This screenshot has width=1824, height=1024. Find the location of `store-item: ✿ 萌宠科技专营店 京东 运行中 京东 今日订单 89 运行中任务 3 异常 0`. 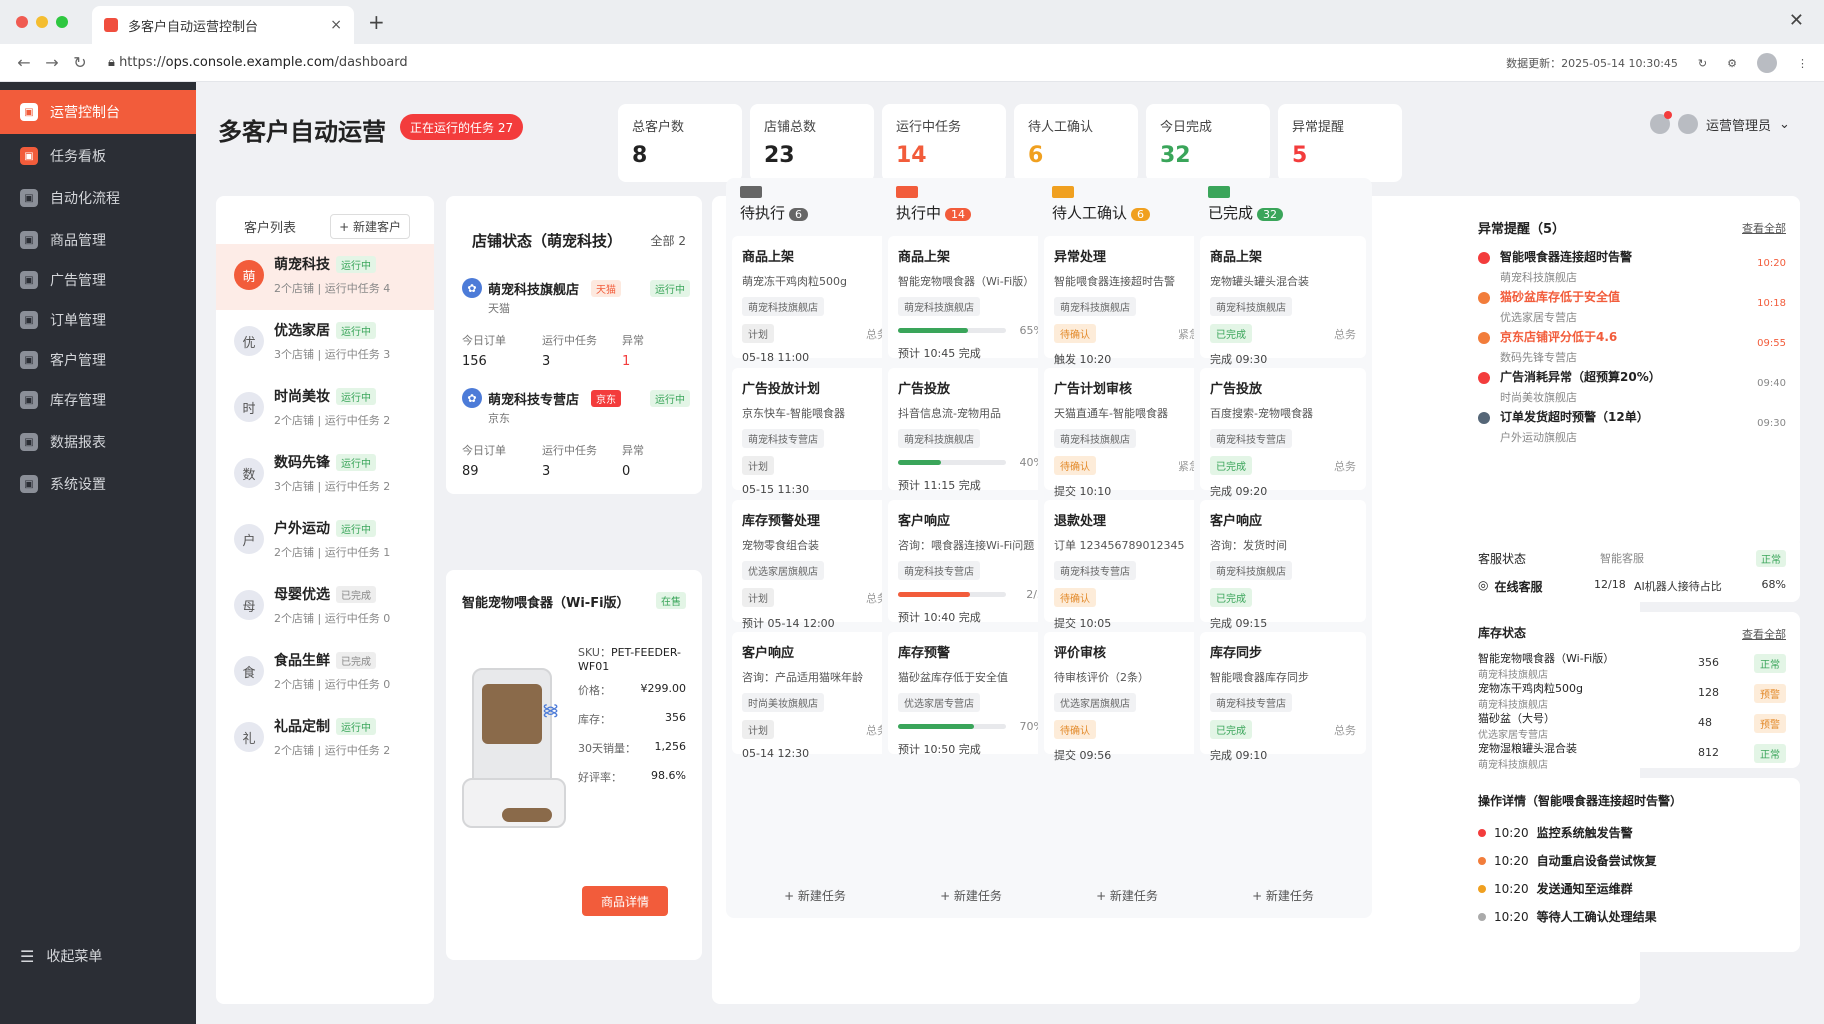

store-item: ✿ 萌宠科技专营店 京东 运行中 京东 今日订单 89 运行中任务 3 异常 0 is located at coordinates (576, 433).